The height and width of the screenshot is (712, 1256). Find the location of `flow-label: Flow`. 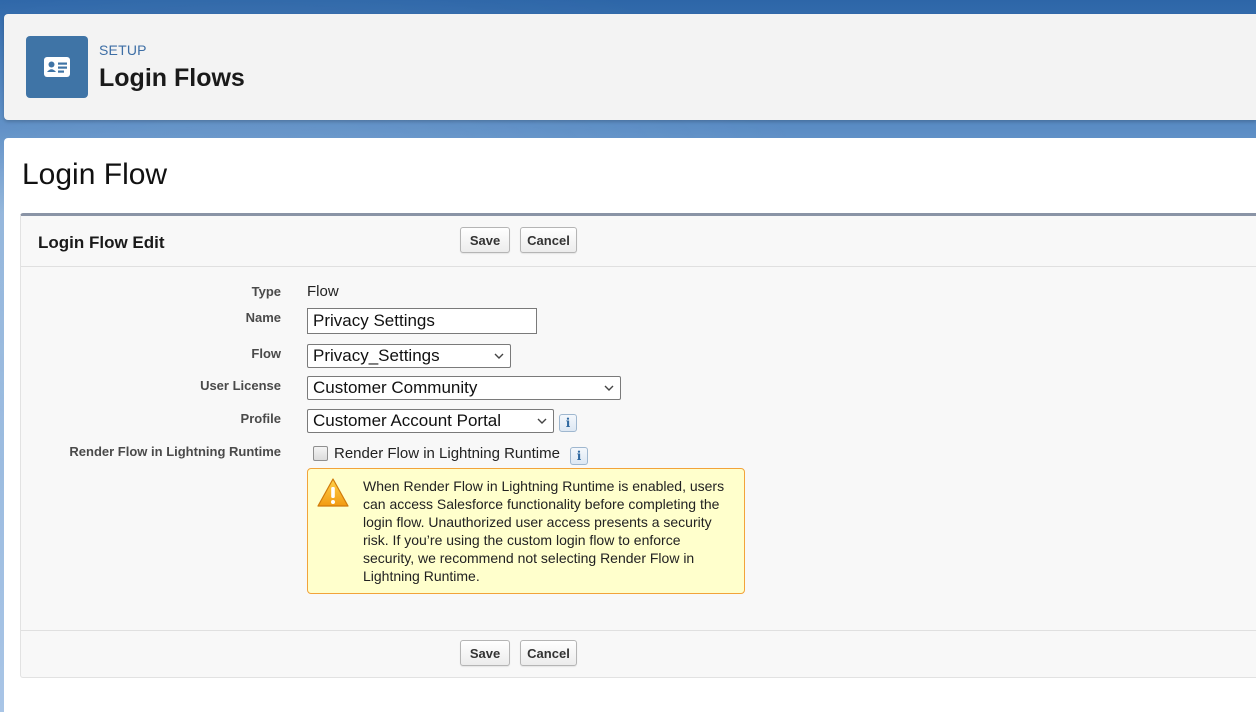

flow-label: Flow is located at coordinates (266, 353).